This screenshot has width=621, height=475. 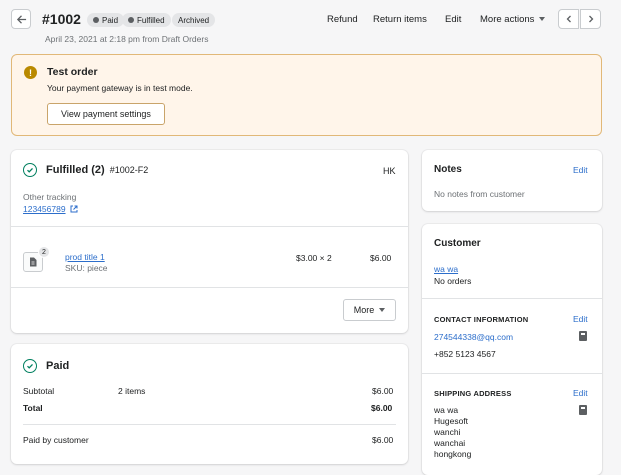 I want to click on tracking-label: Other tracking, so click(x=50, y=197).